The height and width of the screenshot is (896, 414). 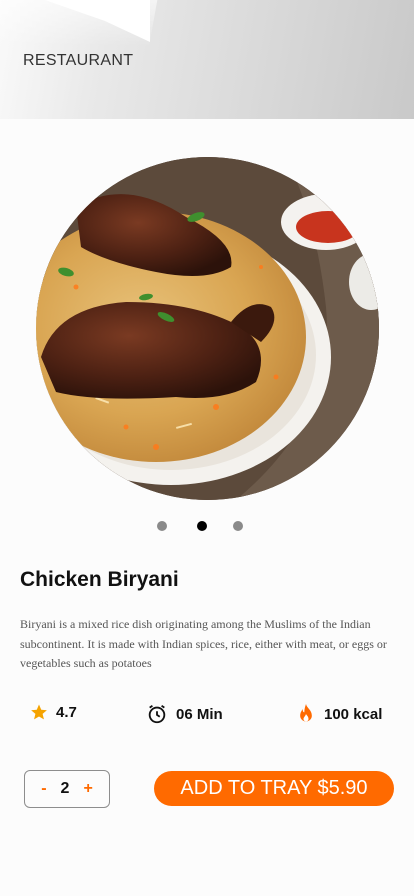 What do you see at coordinates (87, 789) in the screenshot?
I see `increase-button: +` at bounding box center [87, 789].